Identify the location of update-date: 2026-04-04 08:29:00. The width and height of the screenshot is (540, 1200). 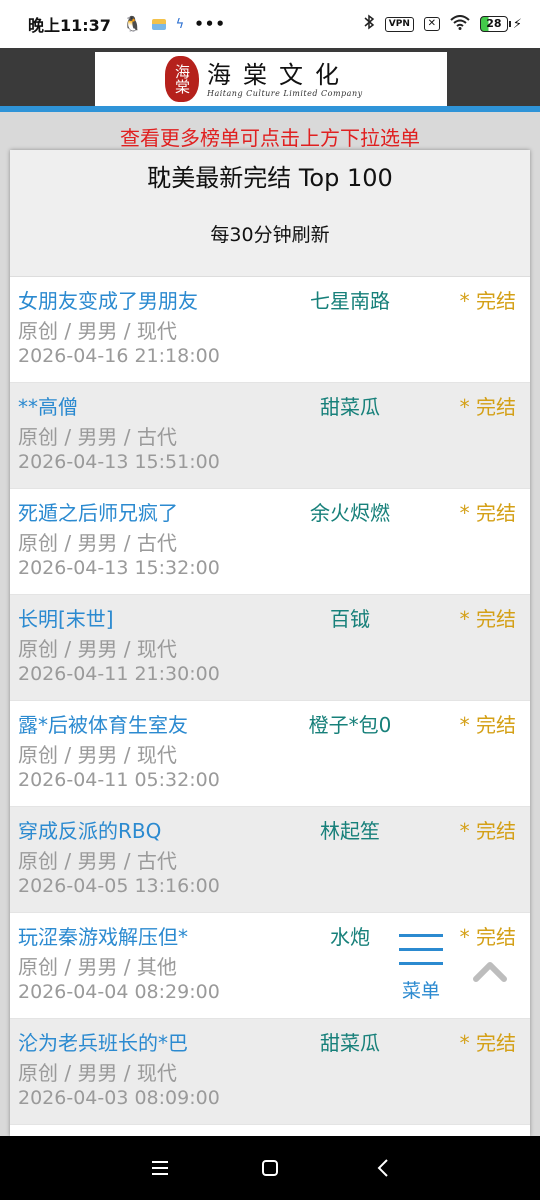
(119, 992).